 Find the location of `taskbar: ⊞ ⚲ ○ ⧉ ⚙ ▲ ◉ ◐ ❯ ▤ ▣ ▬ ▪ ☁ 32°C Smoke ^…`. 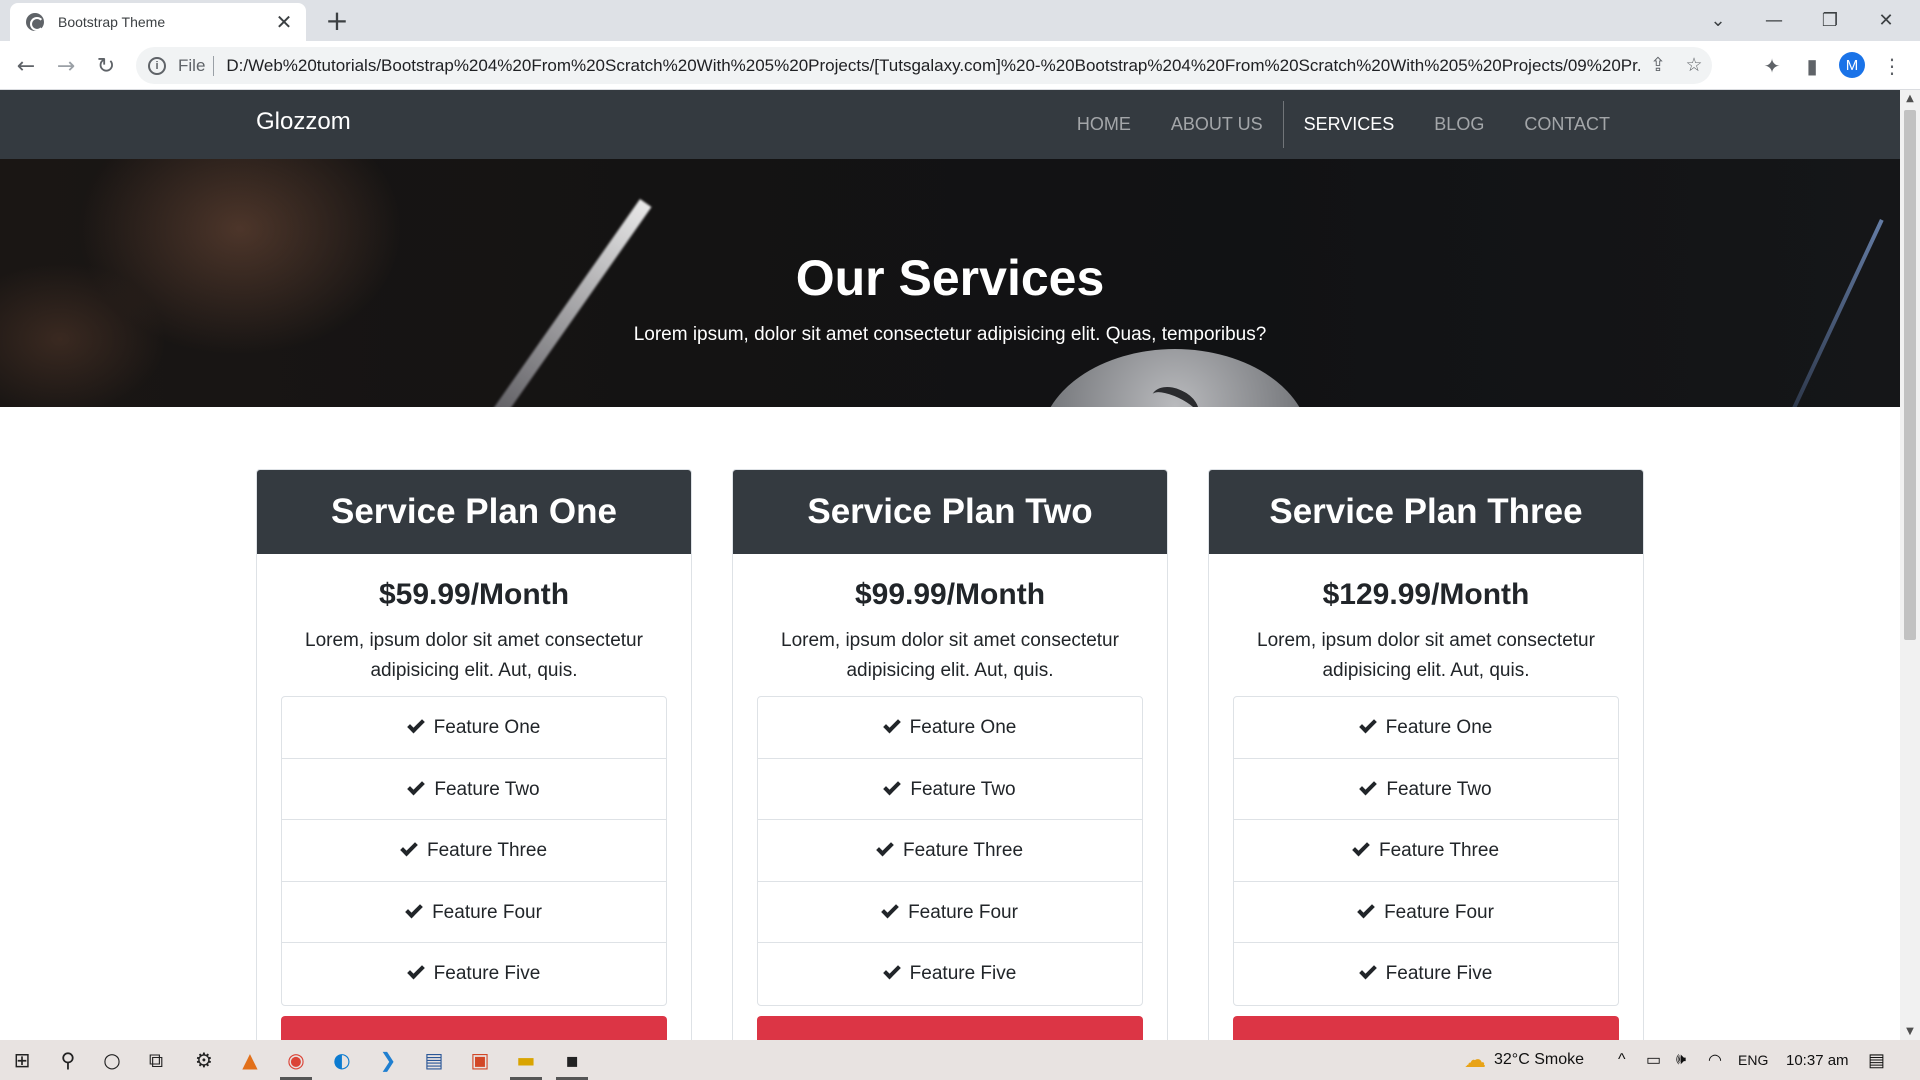

taskbar: ⊞ ⚲ ○ ⧉ ⚙ ▲ ◉ ◐ ❯ ▤ ▣ ▬ ▪ ☁ 32°C Smoke ^… is located at coordinates (960, 1060).